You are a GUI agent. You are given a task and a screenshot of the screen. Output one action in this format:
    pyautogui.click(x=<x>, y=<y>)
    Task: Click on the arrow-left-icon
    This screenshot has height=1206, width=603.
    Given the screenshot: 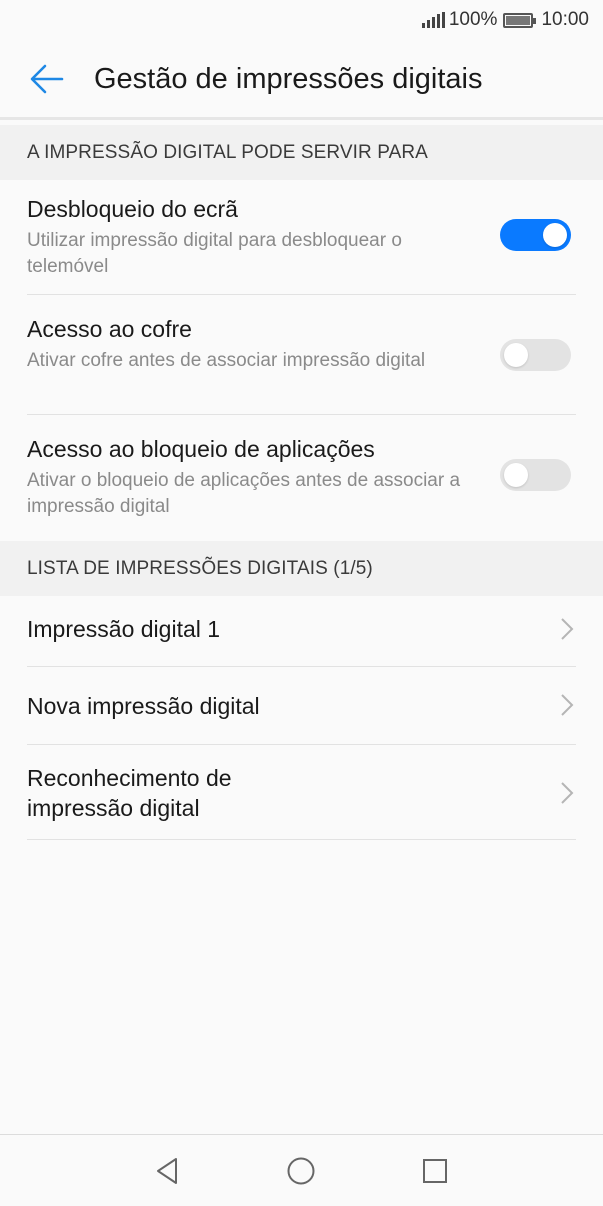 What is the action you would take?
    pyautogui.click(x=47, y=79)
    